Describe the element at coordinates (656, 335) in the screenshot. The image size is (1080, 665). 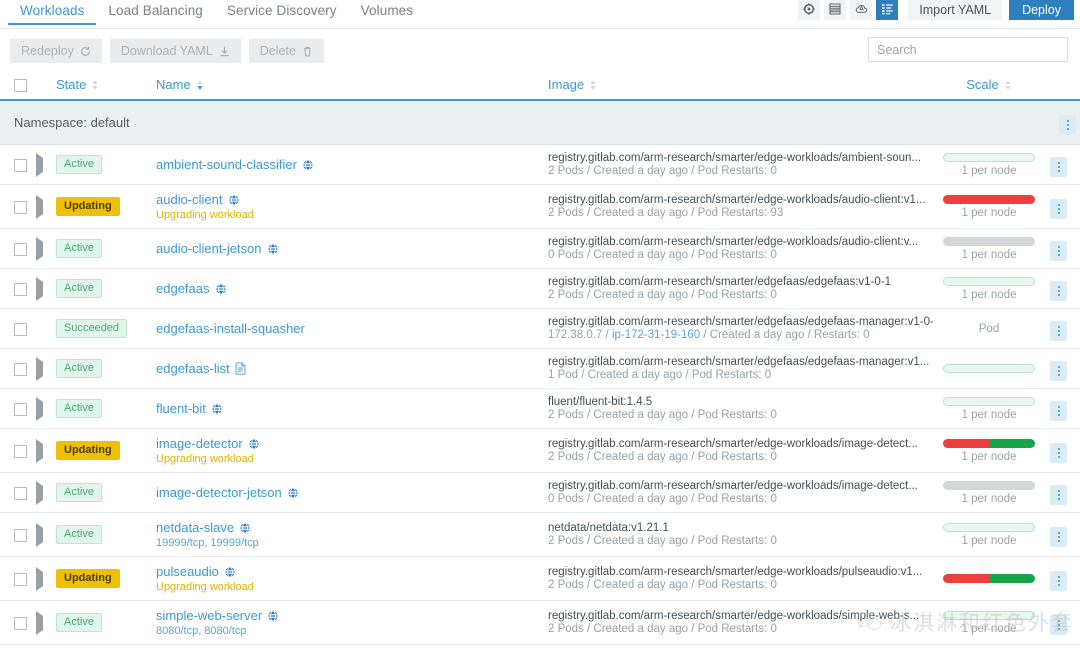
I see `node-link: ip-172-31-19-160` at that location.